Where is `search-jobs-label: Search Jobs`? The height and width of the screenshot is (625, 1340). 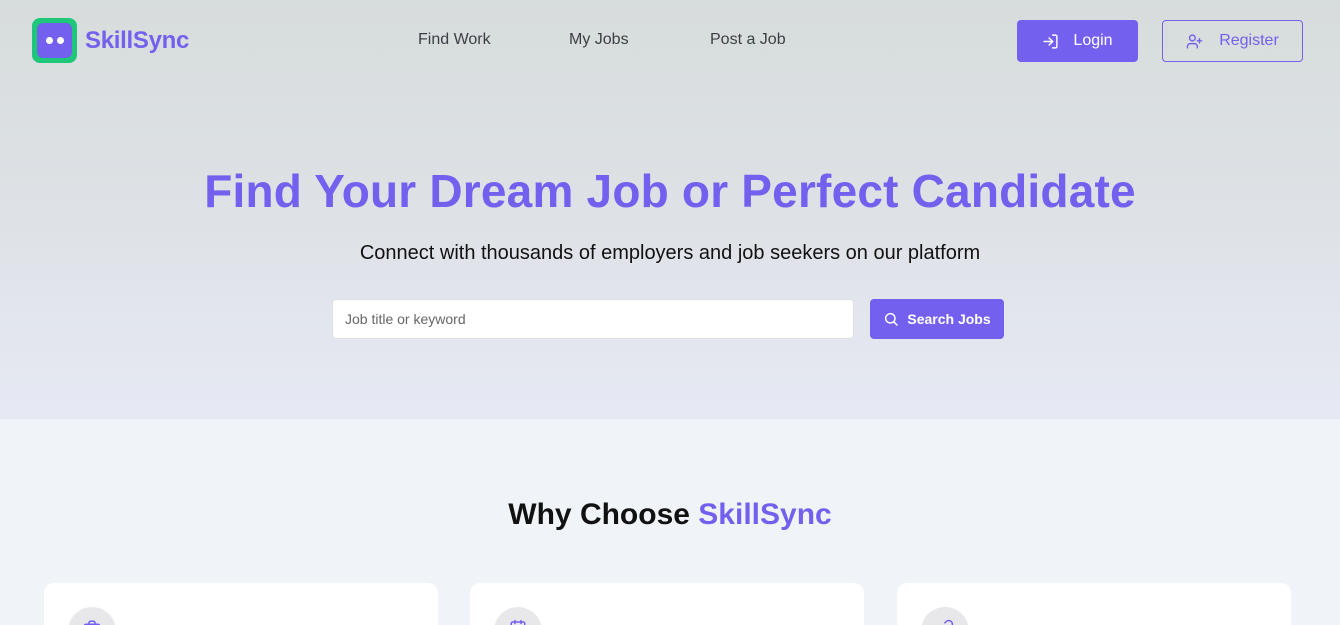 search-jobs-label: Search Jobs is located at coordinates (949, 319).